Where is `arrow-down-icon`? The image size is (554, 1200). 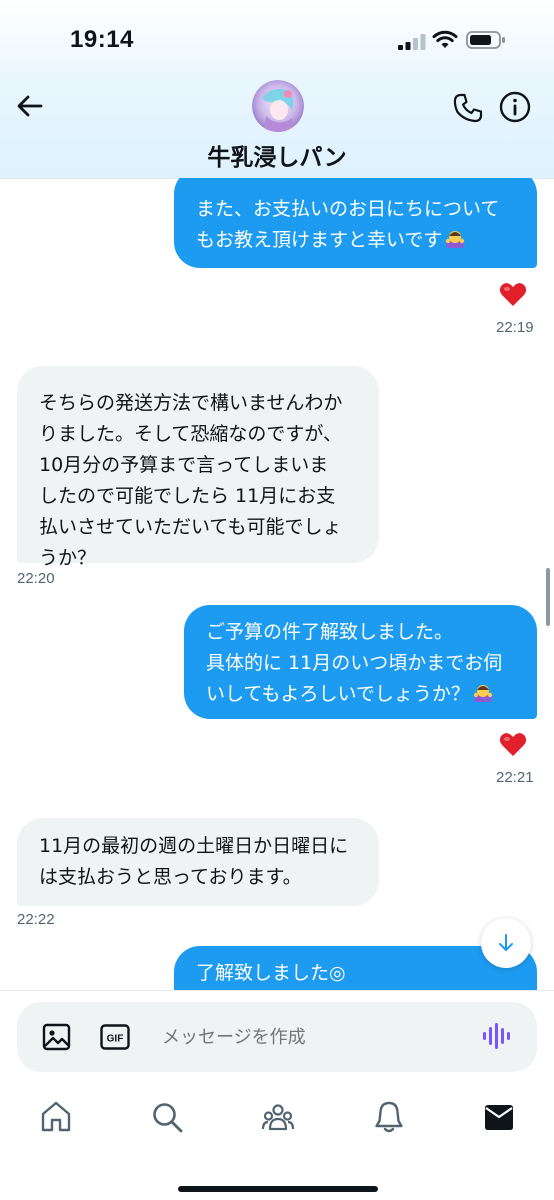 arrow-down-icon is located at coordinates (506, 942).